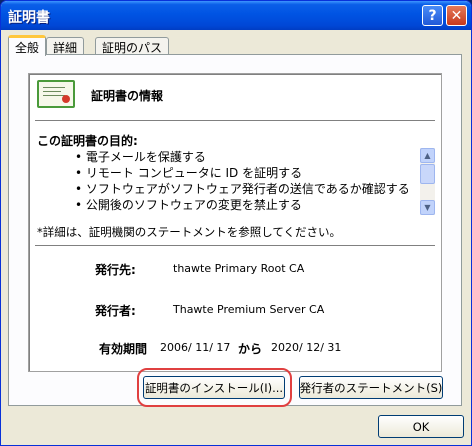 Image resolution: width=472 pixels, height=446 pixels. What do you see at coordinates (195, 347) in the screenshot?
I see `valid-from-value: 2006/ 11/ 17` at bounding box center [195, 347].